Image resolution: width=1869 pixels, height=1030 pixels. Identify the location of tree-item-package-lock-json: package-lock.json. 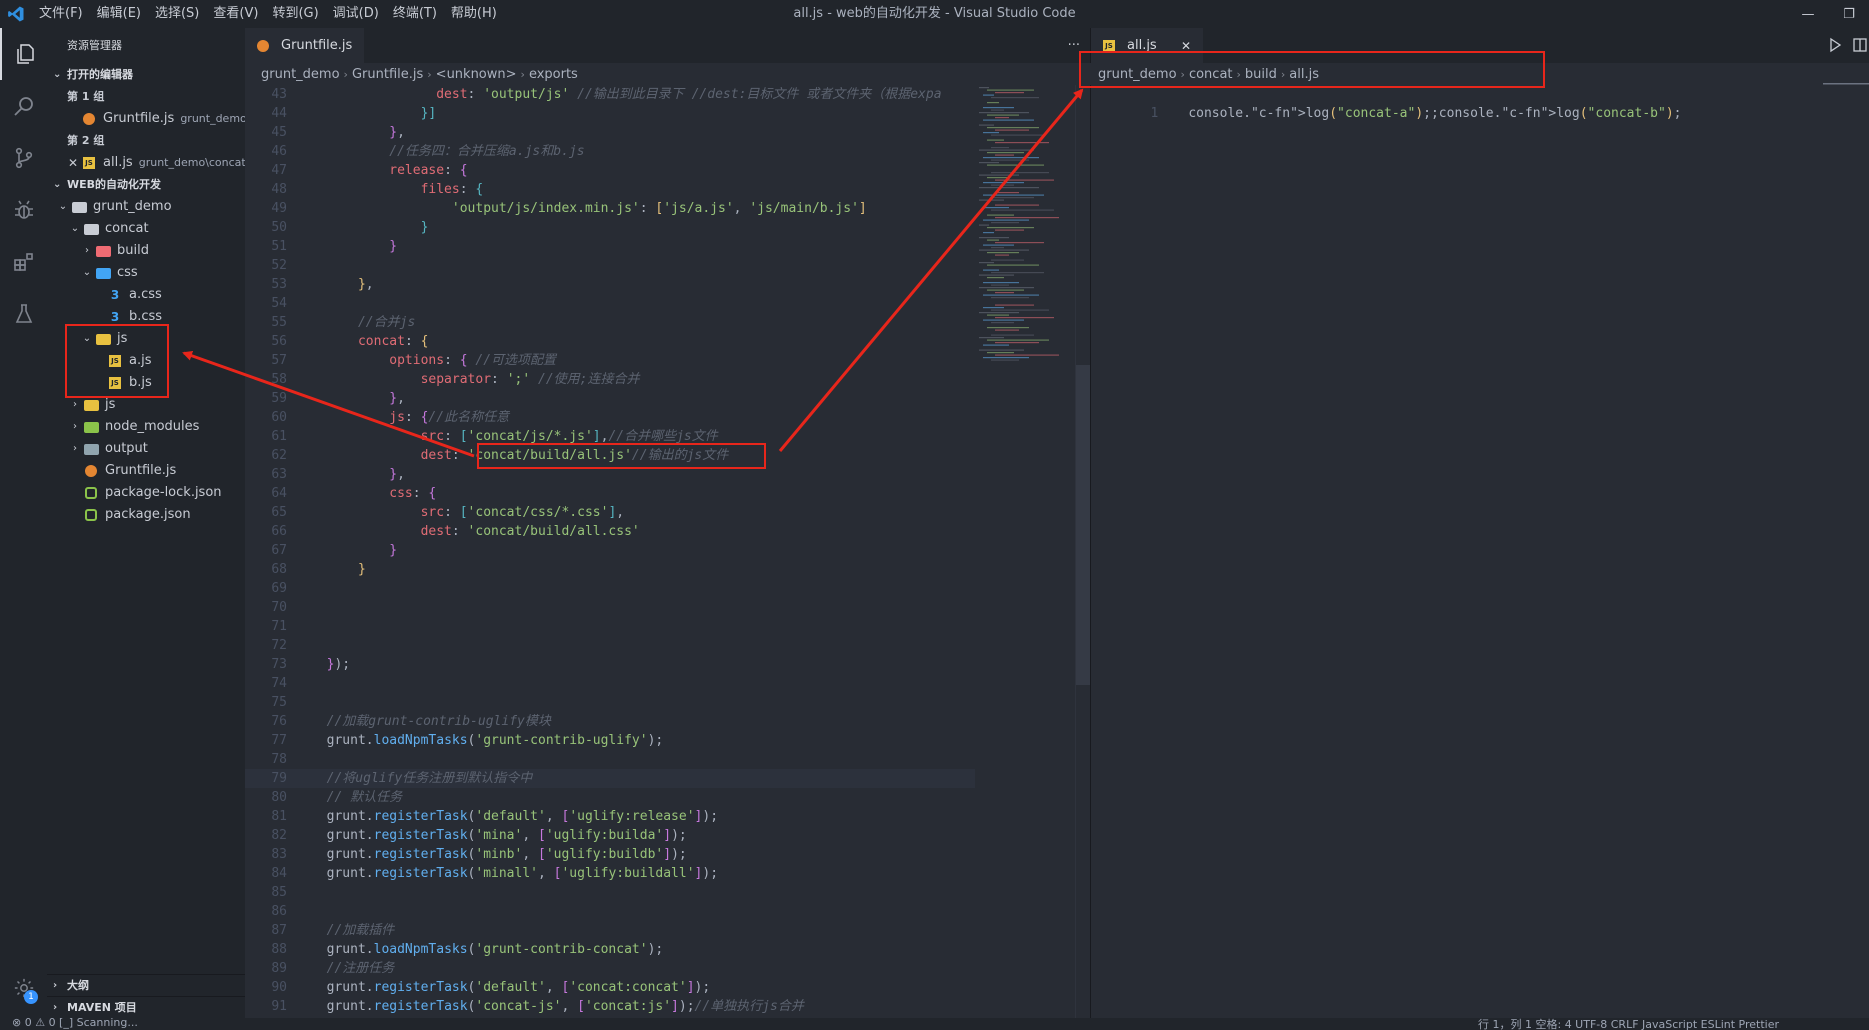
(146, 493).